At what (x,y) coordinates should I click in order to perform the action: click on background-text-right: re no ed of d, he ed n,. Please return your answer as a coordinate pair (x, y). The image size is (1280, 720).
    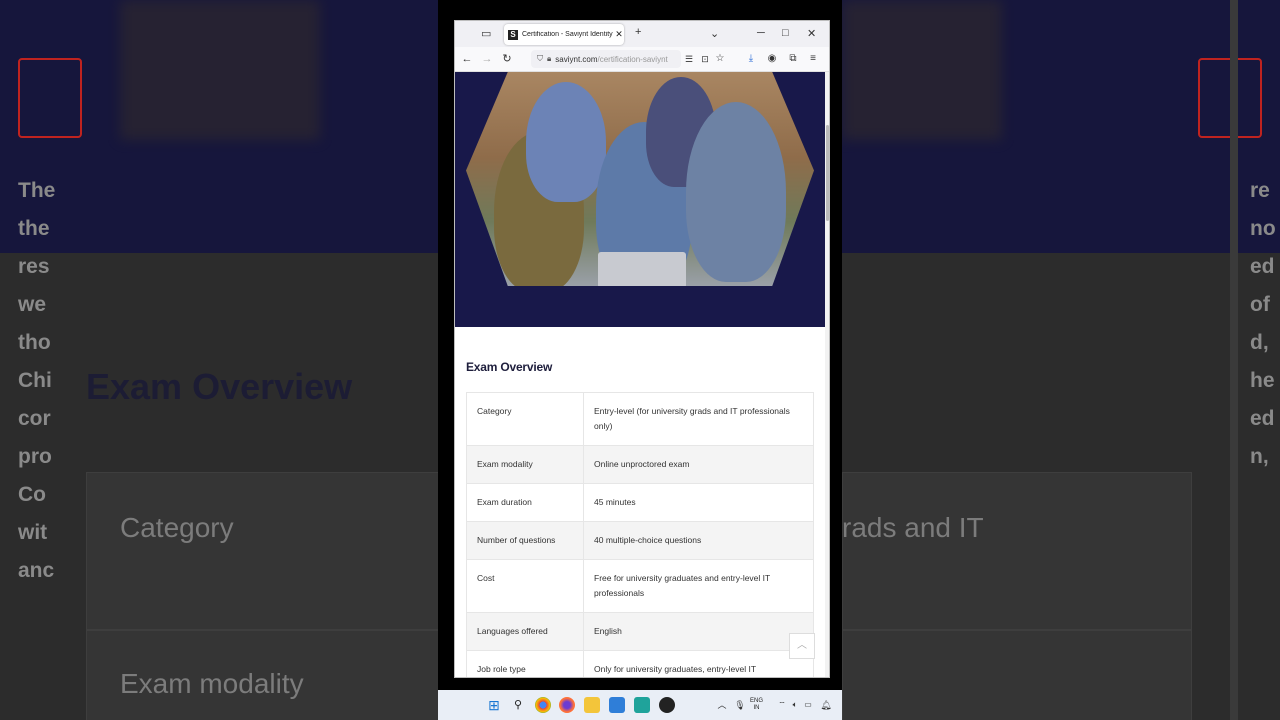
    Looking at the image, I should click on (1263, 323).